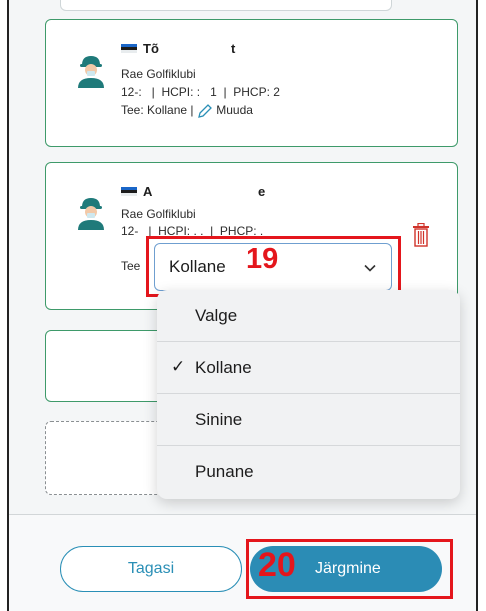  Describe the element at coordinates (308, 368) in the screenshot. I see `tee-option-kollane: ✓ Kollane` at that location.